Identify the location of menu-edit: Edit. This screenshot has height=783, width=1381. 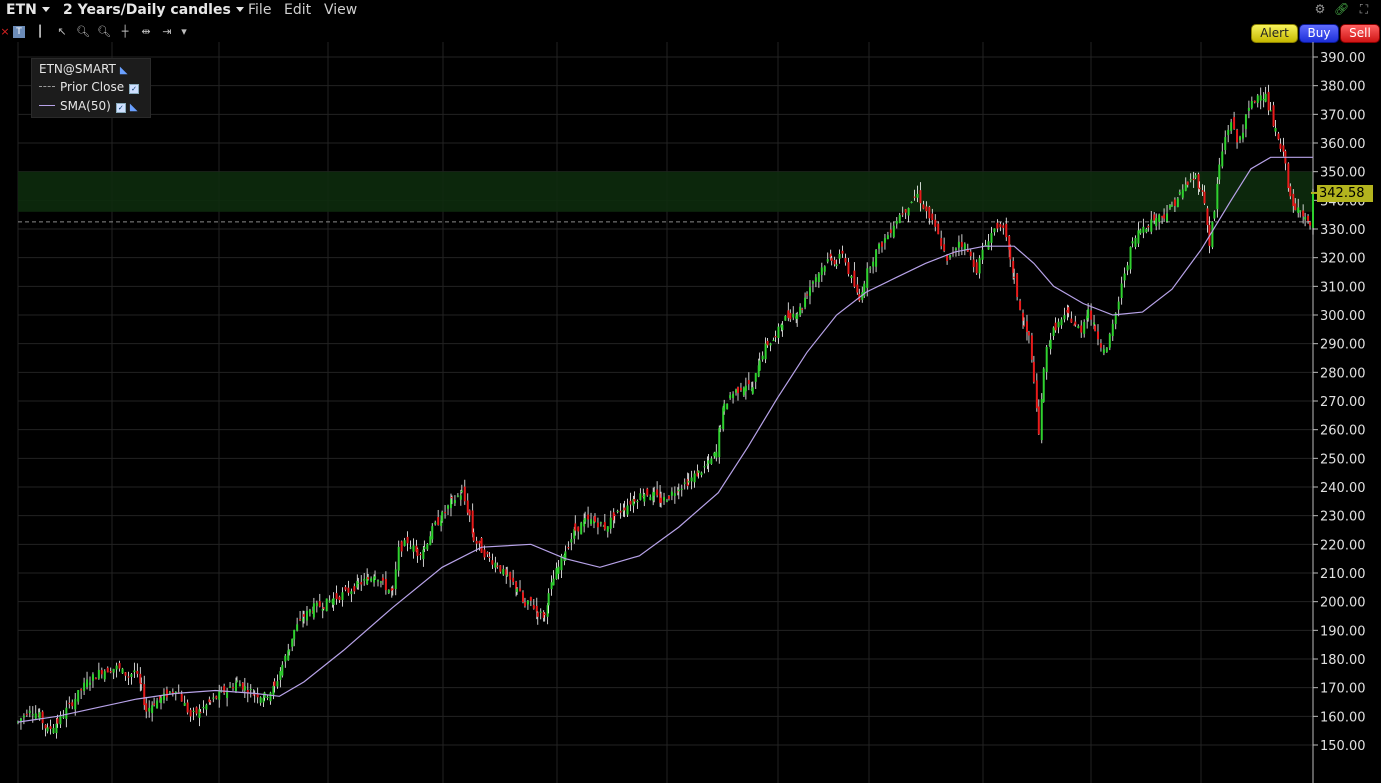
(297, 10).